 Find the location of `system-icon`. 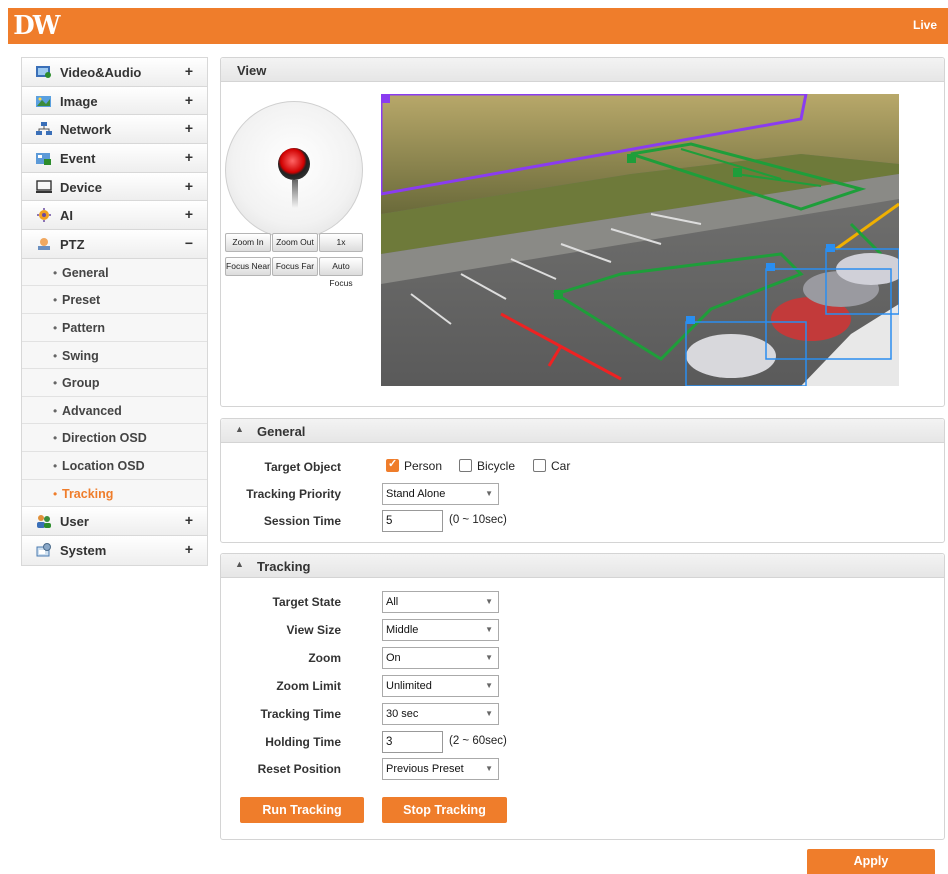

system-icon is located at coordinates (43, 549).